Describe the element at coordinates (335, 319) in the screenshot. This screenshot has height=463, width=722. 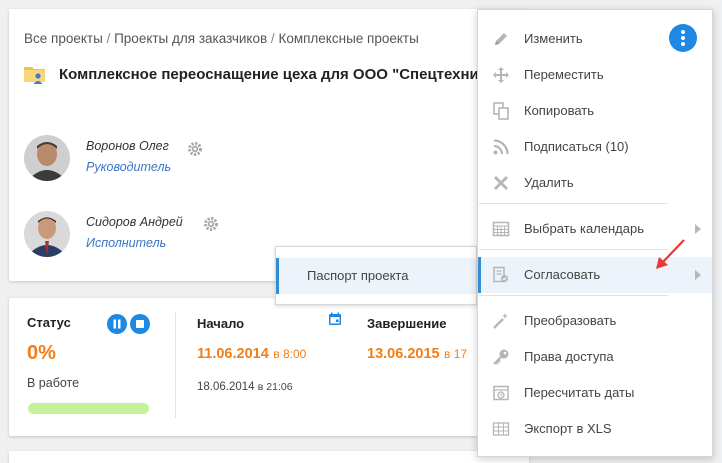
I see `calendar-icon` at that location.